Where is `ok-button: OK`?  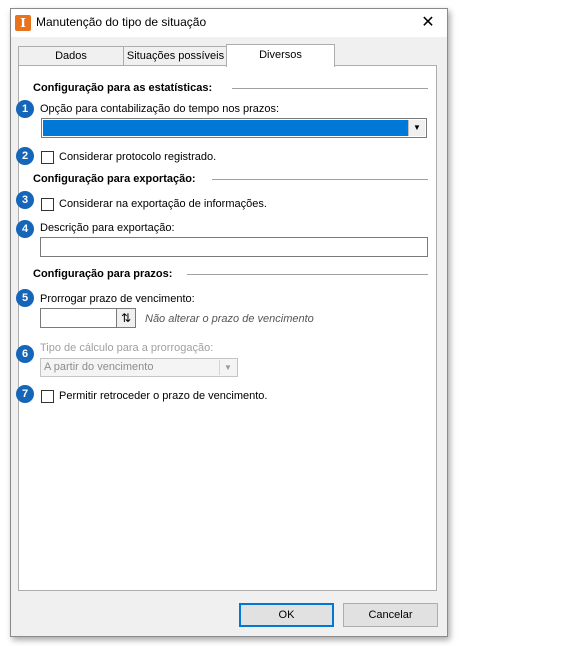 ok-button: OK is located at coordinates (286, 615).